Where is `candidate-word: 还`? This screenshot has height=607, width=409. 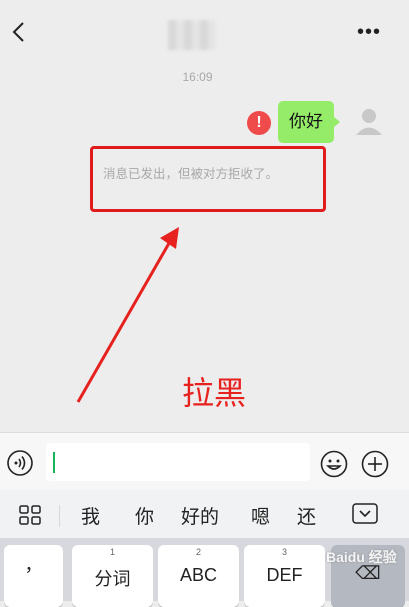
candidate-word: 还 is located at coordinates (306, 515).